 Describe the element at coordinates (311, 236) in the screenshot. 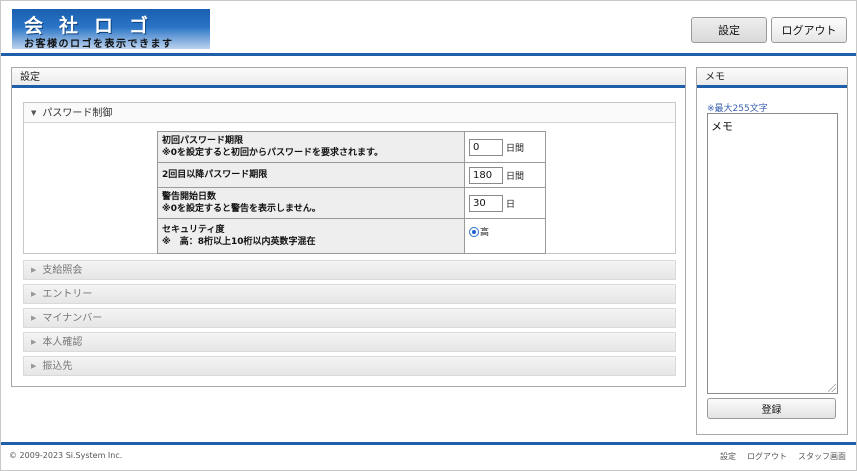

I see `security-level-label: セキュリティ度 ※ 高：8桁以上10桁以内英数字混在` at that location.